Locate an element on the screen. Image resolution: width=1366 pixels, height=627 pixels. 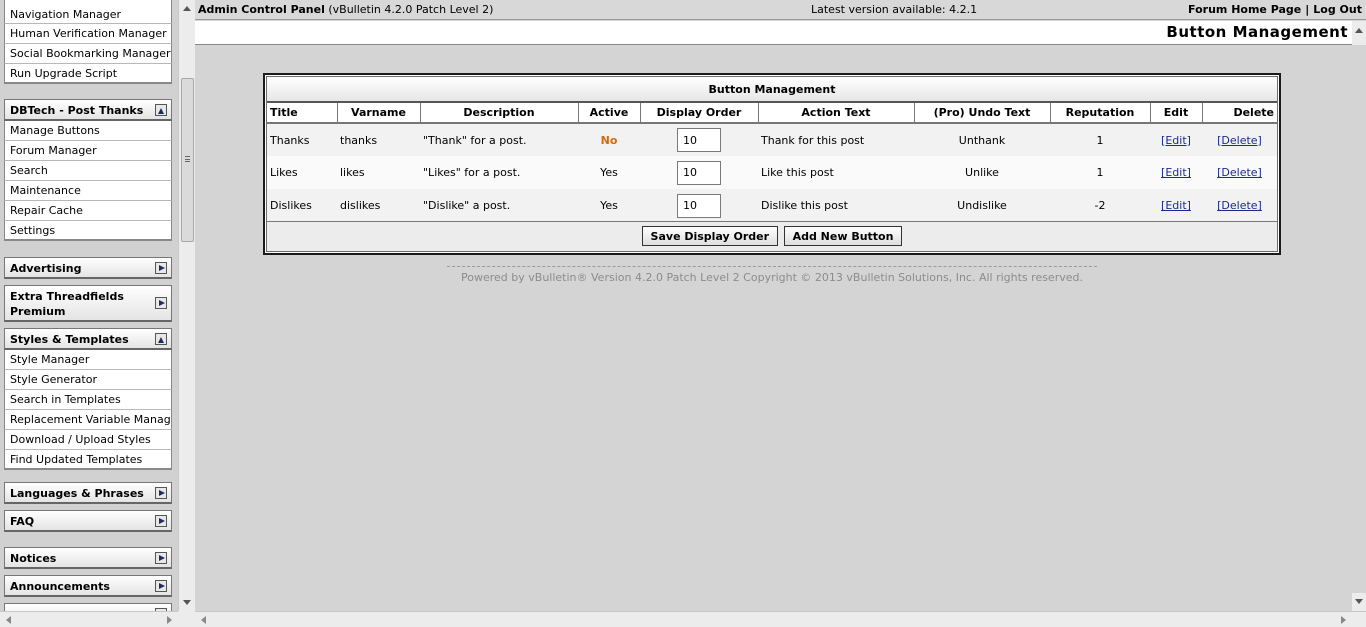
sidebar-header-advertising: Advertising is located at coordinates (88, 268).